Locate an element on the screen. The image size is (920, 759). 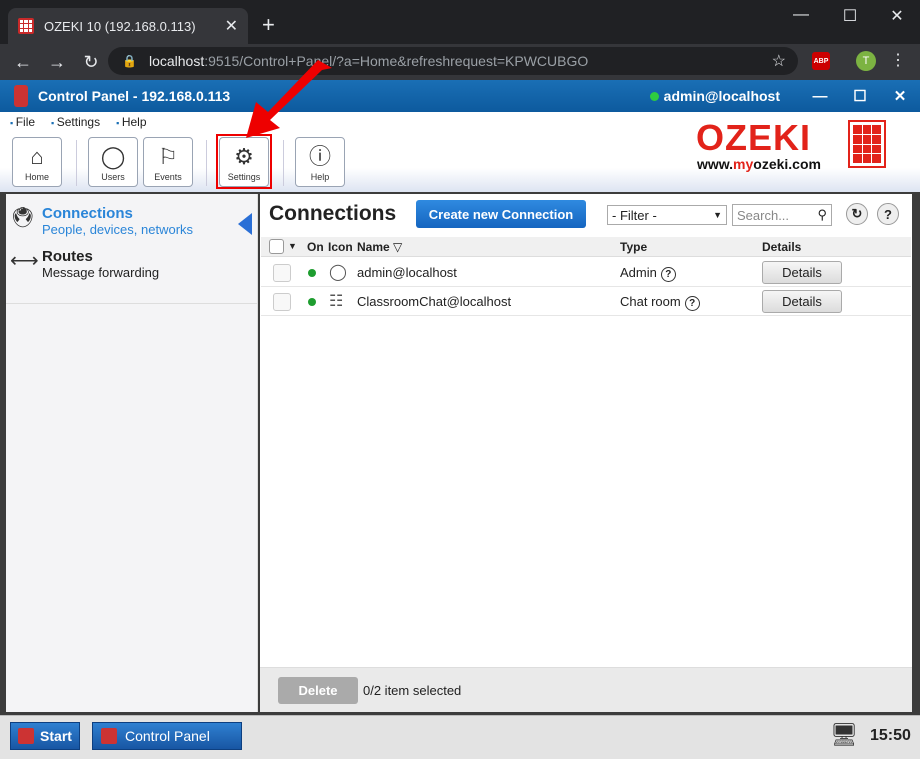
taskbar-control-panel: Control Panel is located at coordinates (167, 736).